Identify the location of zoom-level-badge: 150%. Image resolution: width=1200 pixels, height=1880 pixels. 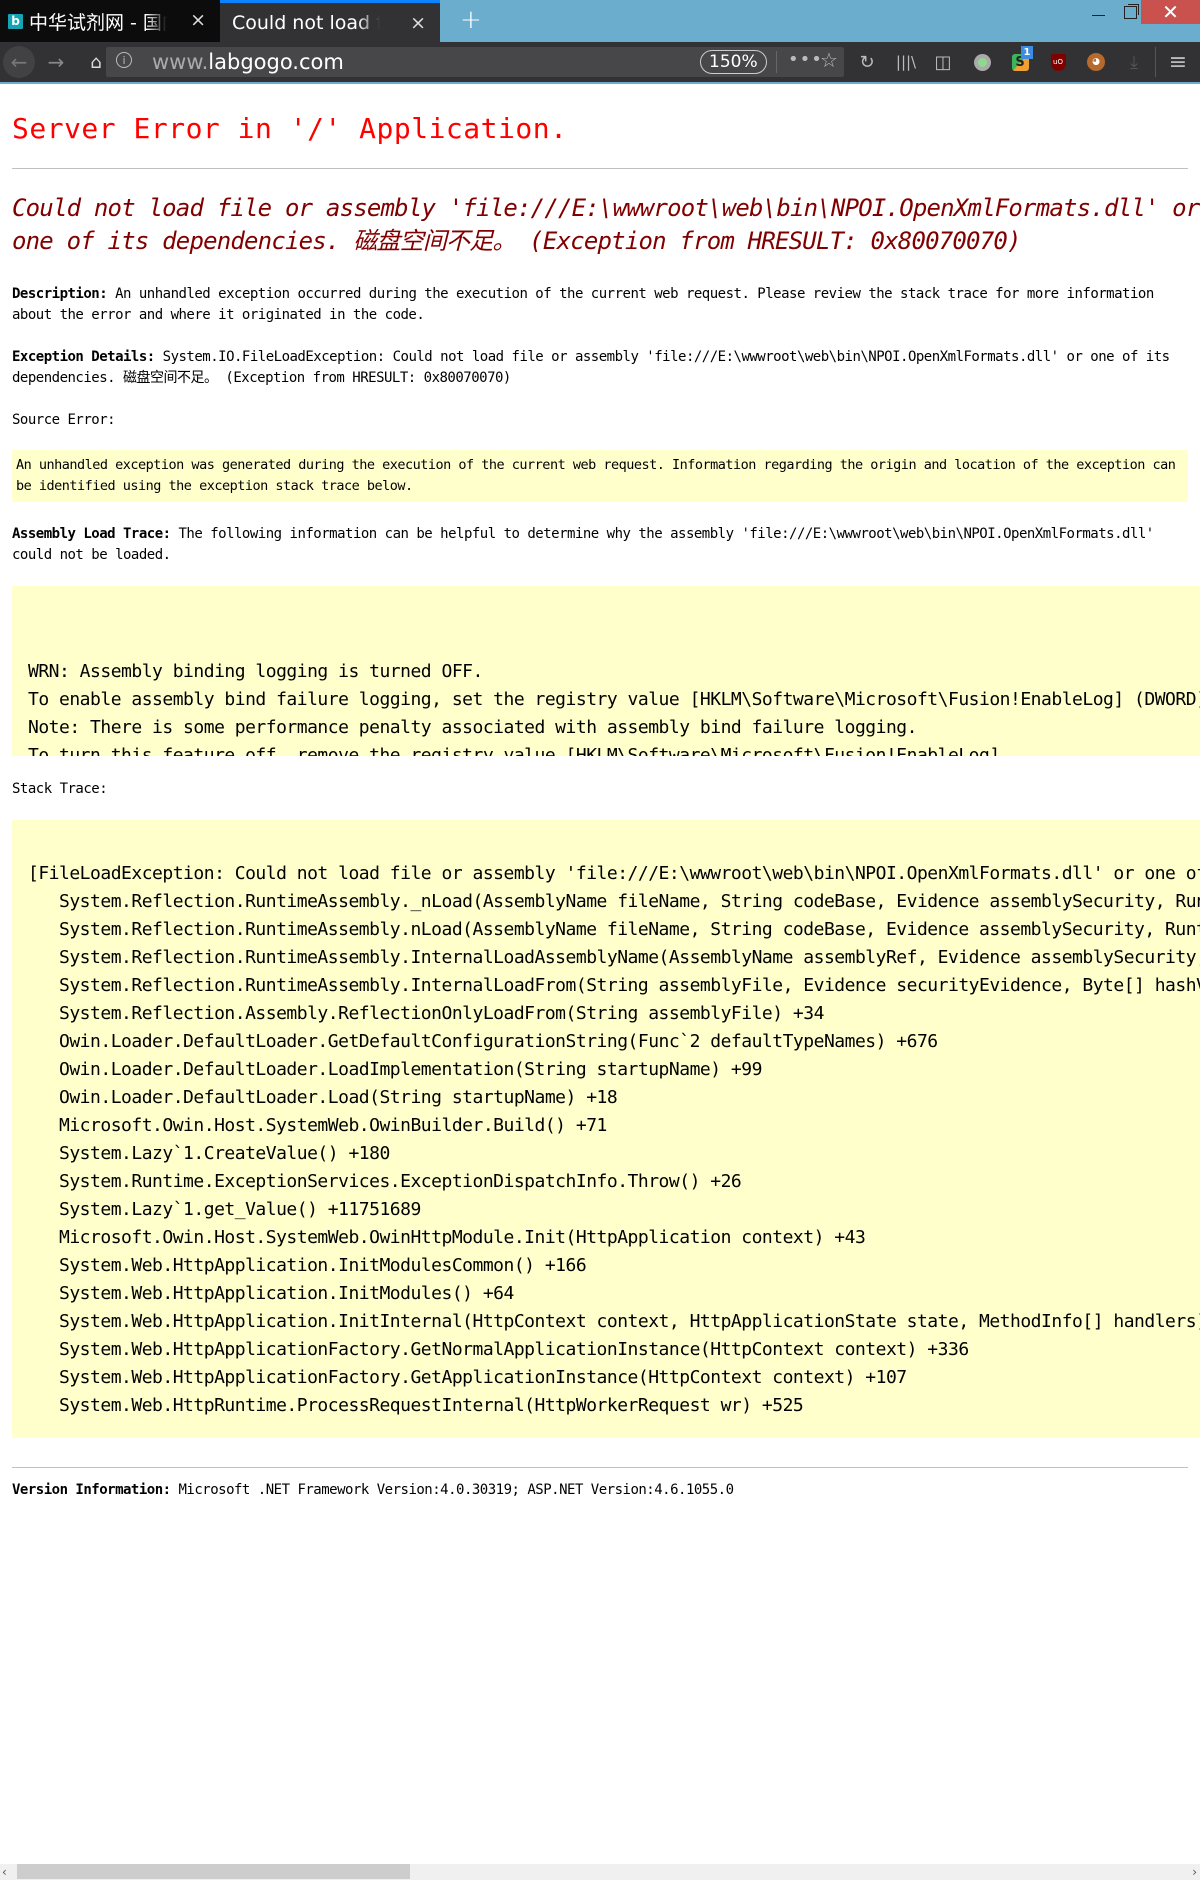
(733, 62).